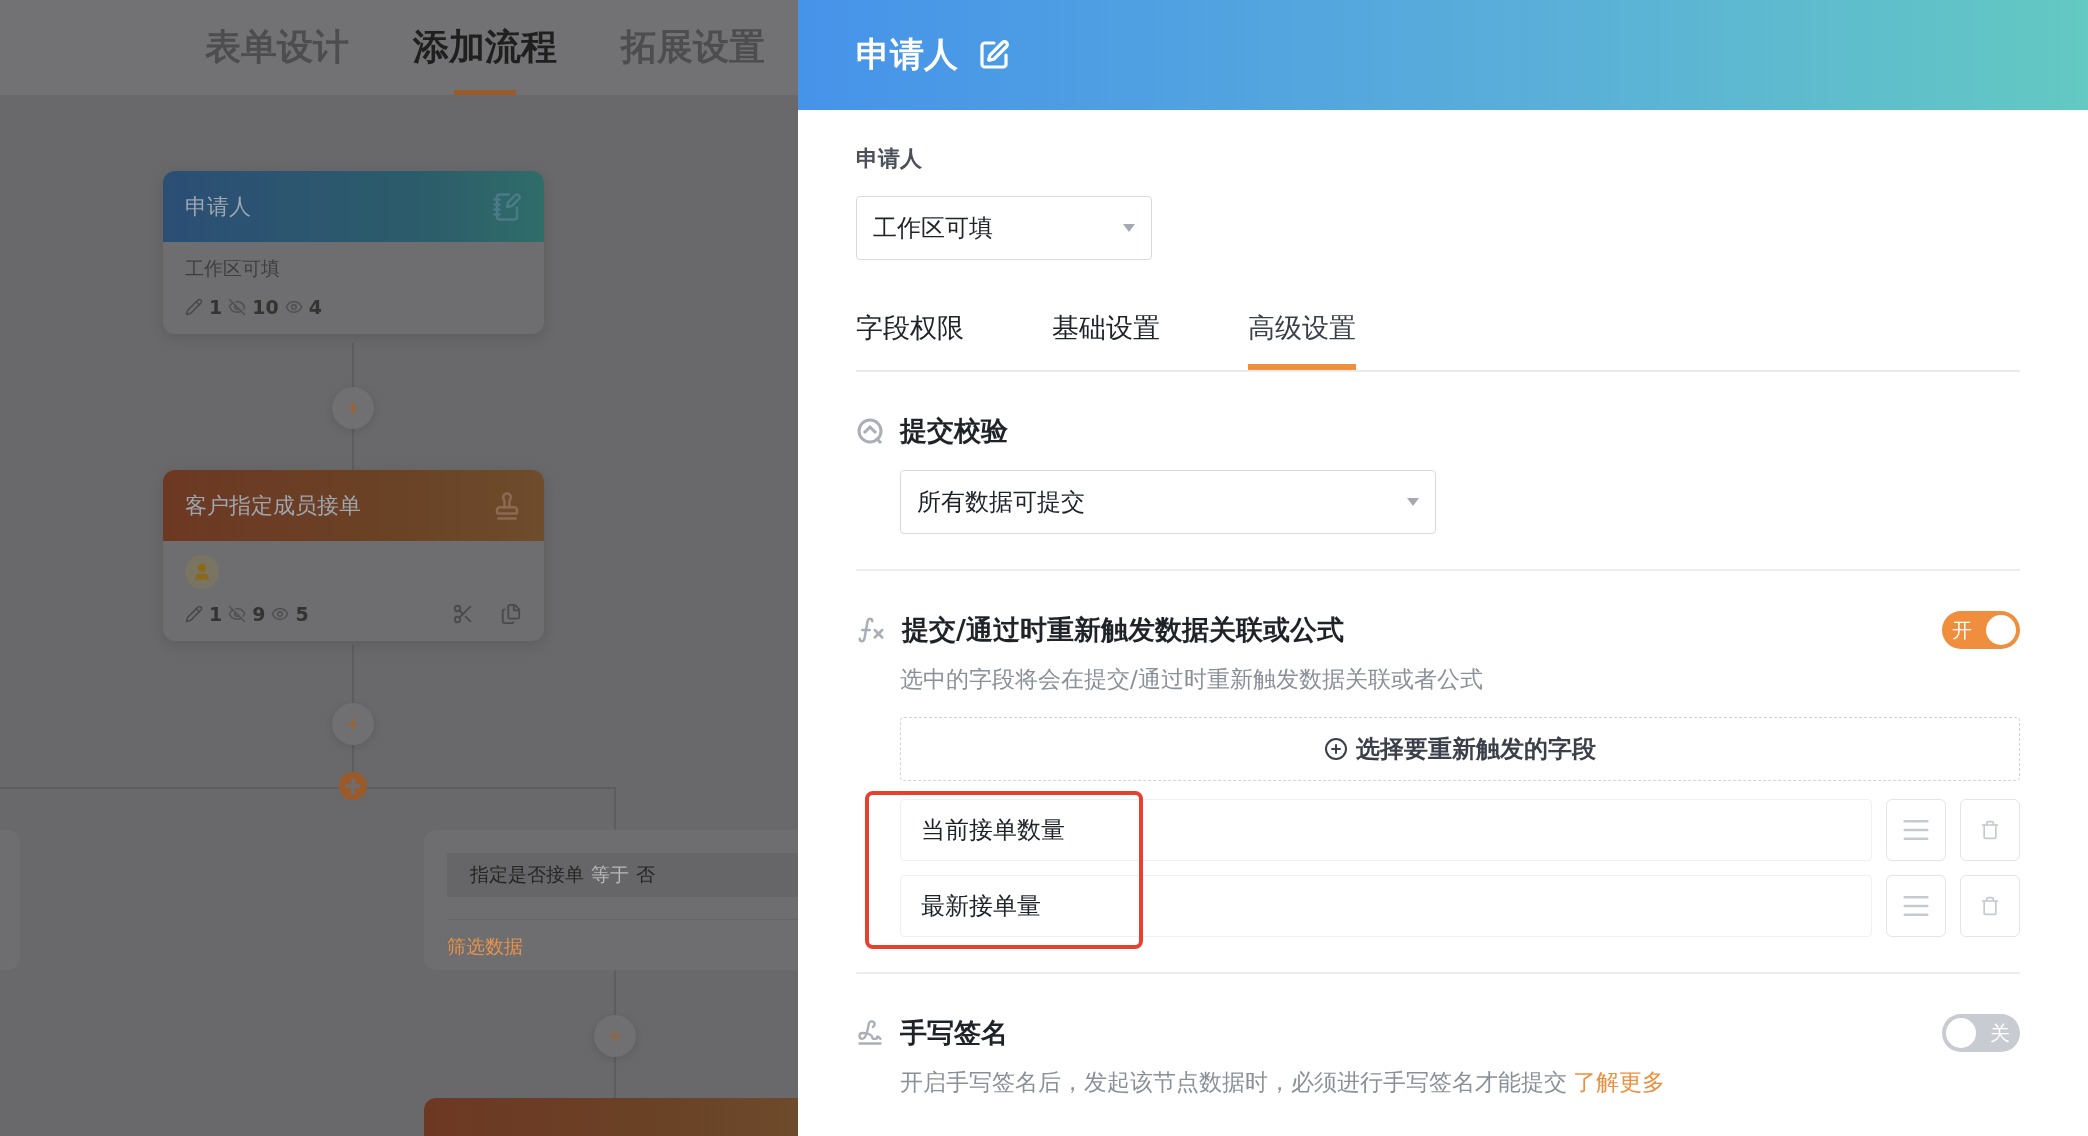 This screenshot has height=1136, width=2088. I want to click on scissors-icon, so click(463, 614).